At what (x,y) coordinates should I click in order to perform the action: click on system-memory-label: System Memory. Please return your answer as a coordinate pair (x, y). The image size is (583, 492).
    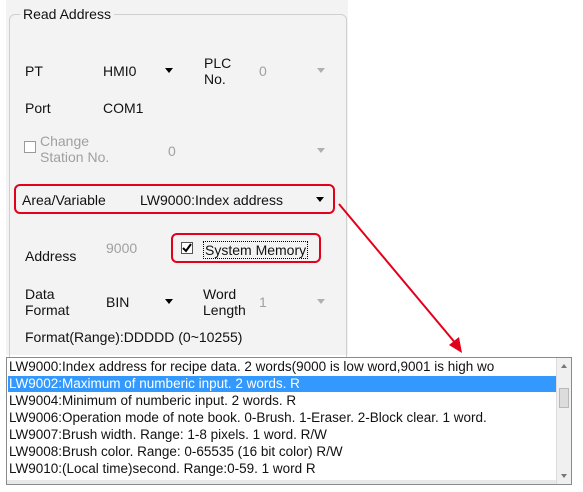
    Looking at the image, I should click on (255, 250).